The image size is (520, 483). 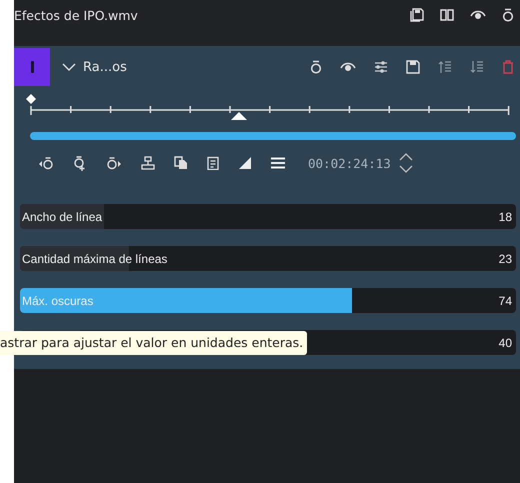 I want to click on parameter-label: Ancho de línea, so click(x=62, y=217).